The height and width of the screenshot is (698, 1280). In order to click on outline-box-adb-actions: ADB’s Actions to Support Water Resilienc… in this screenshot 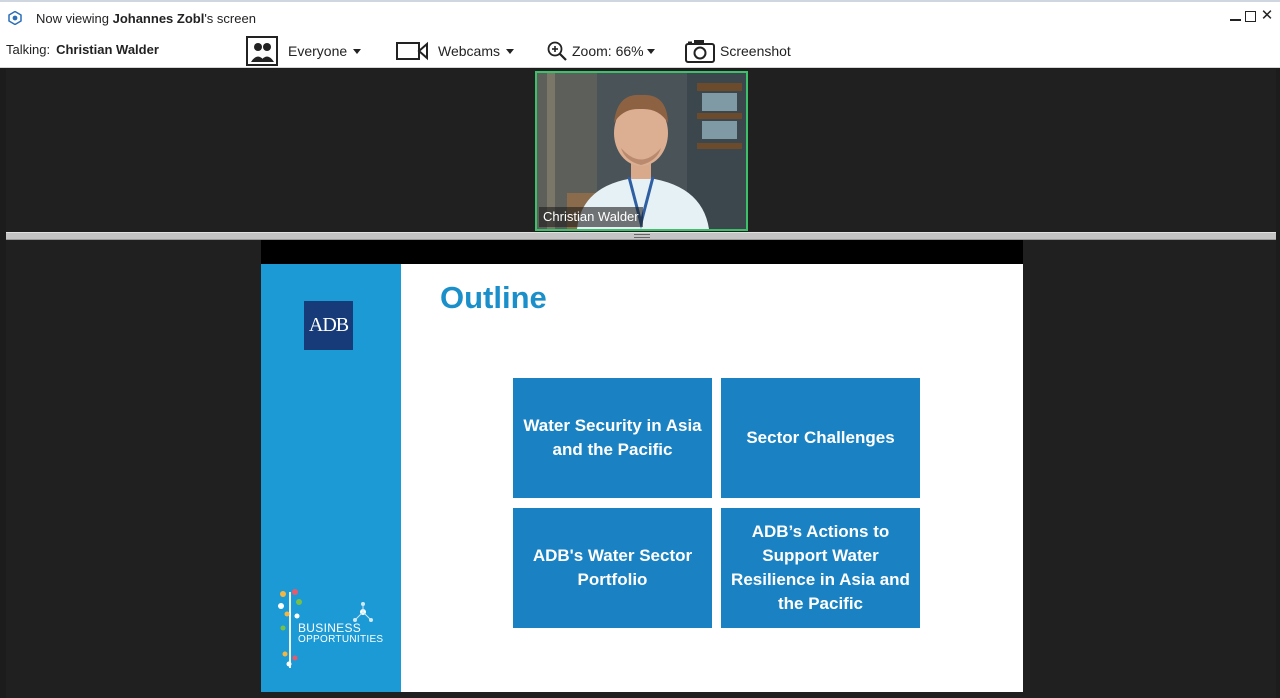, I will do `click(820, 568)`.